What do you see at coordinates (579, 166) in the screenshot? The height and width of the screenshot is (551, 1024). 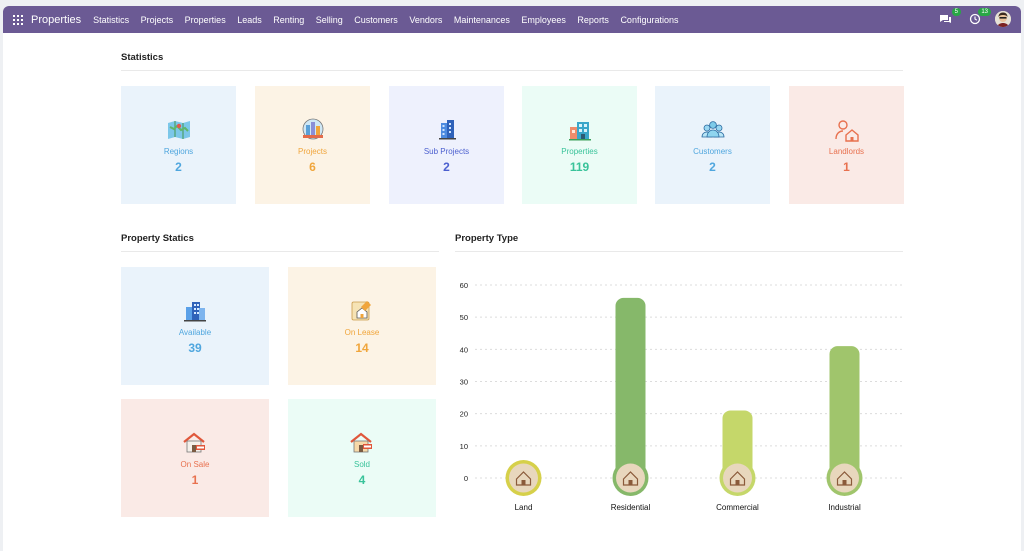 I see `stat-card-value: 119` at bounding box center [579, 166].